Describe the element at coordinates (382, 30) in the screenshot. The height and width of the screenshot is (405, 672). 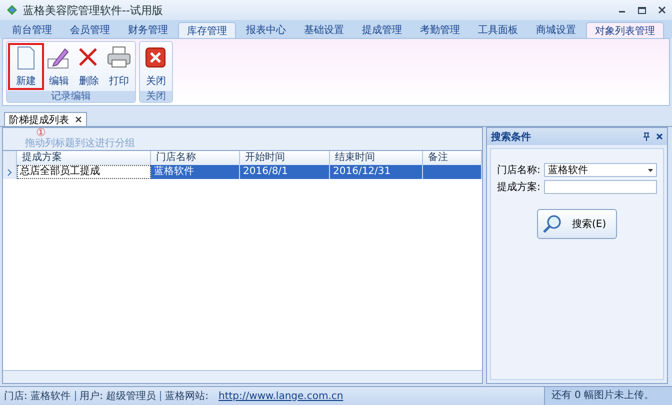
I see `ribbon-tab: 提成管理` at that location.